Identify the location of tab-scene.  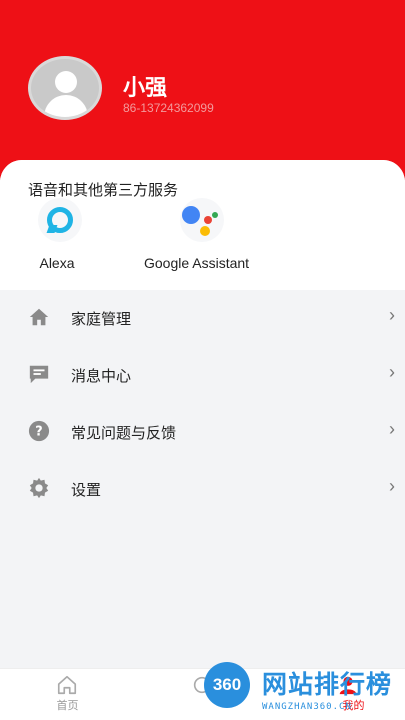
(202, 694).